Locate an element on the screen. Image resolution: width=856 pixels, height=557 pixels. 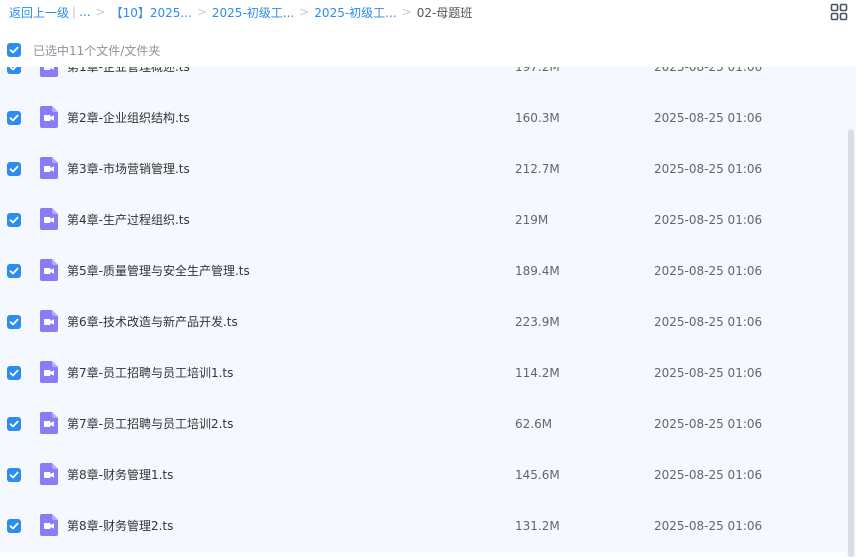
file-size: 62.6M is located at coordinates (534, 424).